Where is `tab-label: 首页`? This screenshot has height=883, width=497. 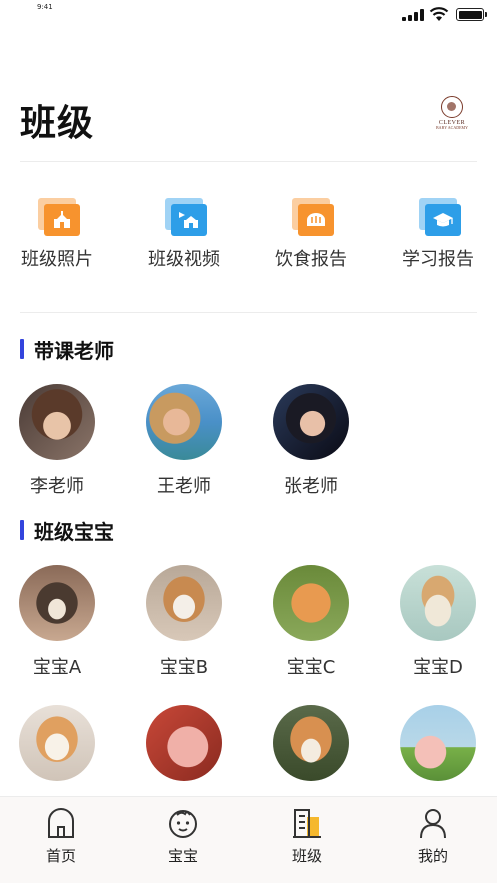
tab-label: 首页 is located at coordinates (60, 856).